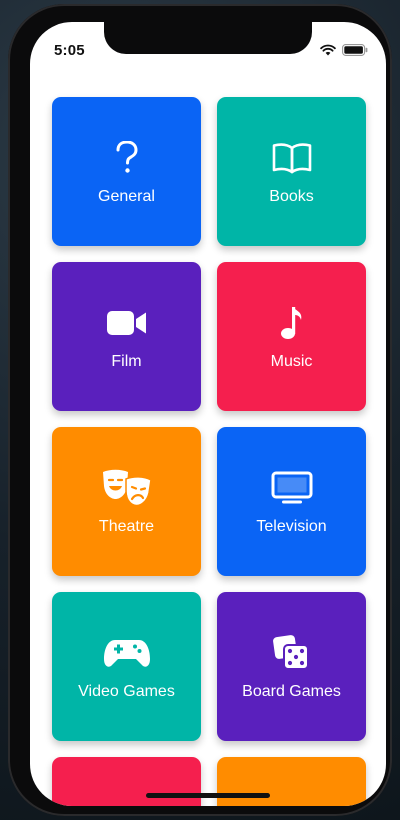  I want to click on category-label: Film, so click(126, 361).